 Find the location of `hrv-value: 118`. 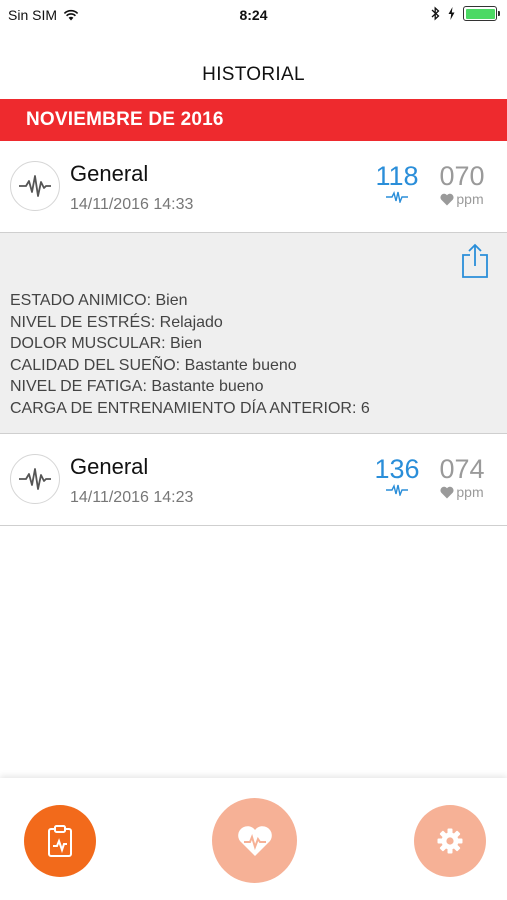

hrv-value: 118 is located at coordinates (397, 176).